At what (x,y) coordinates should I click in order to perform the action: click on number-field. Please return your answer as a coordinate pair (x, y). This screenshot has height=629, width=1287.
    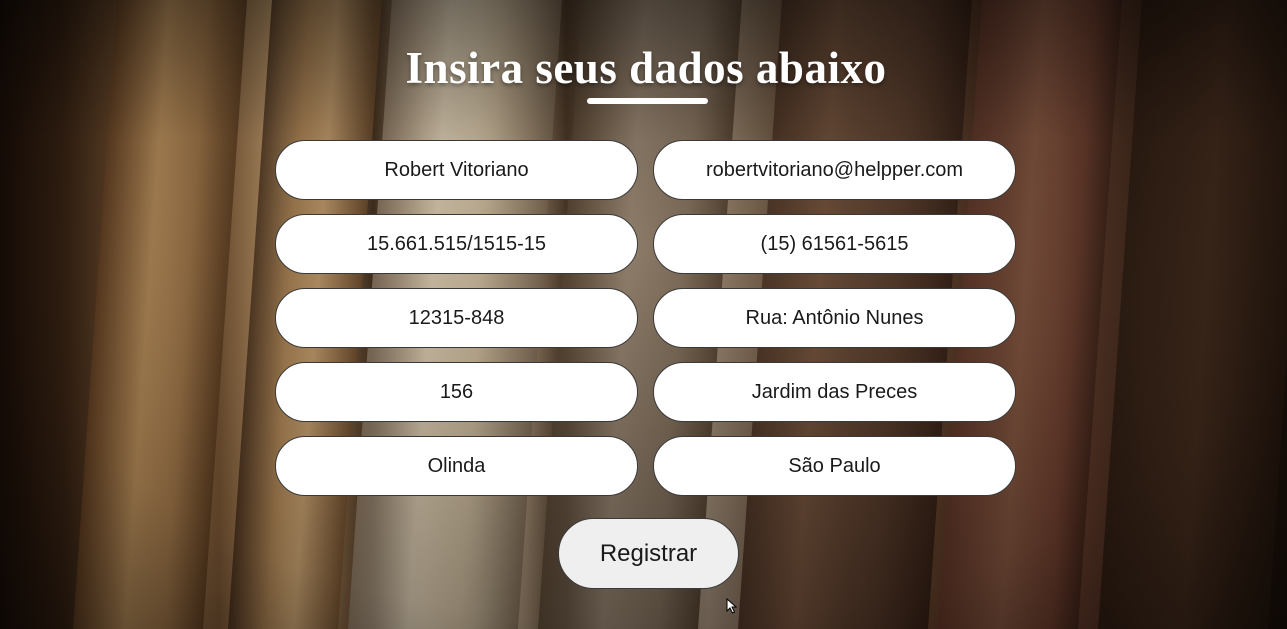
    Looking at the image, I should click on (456, 392).